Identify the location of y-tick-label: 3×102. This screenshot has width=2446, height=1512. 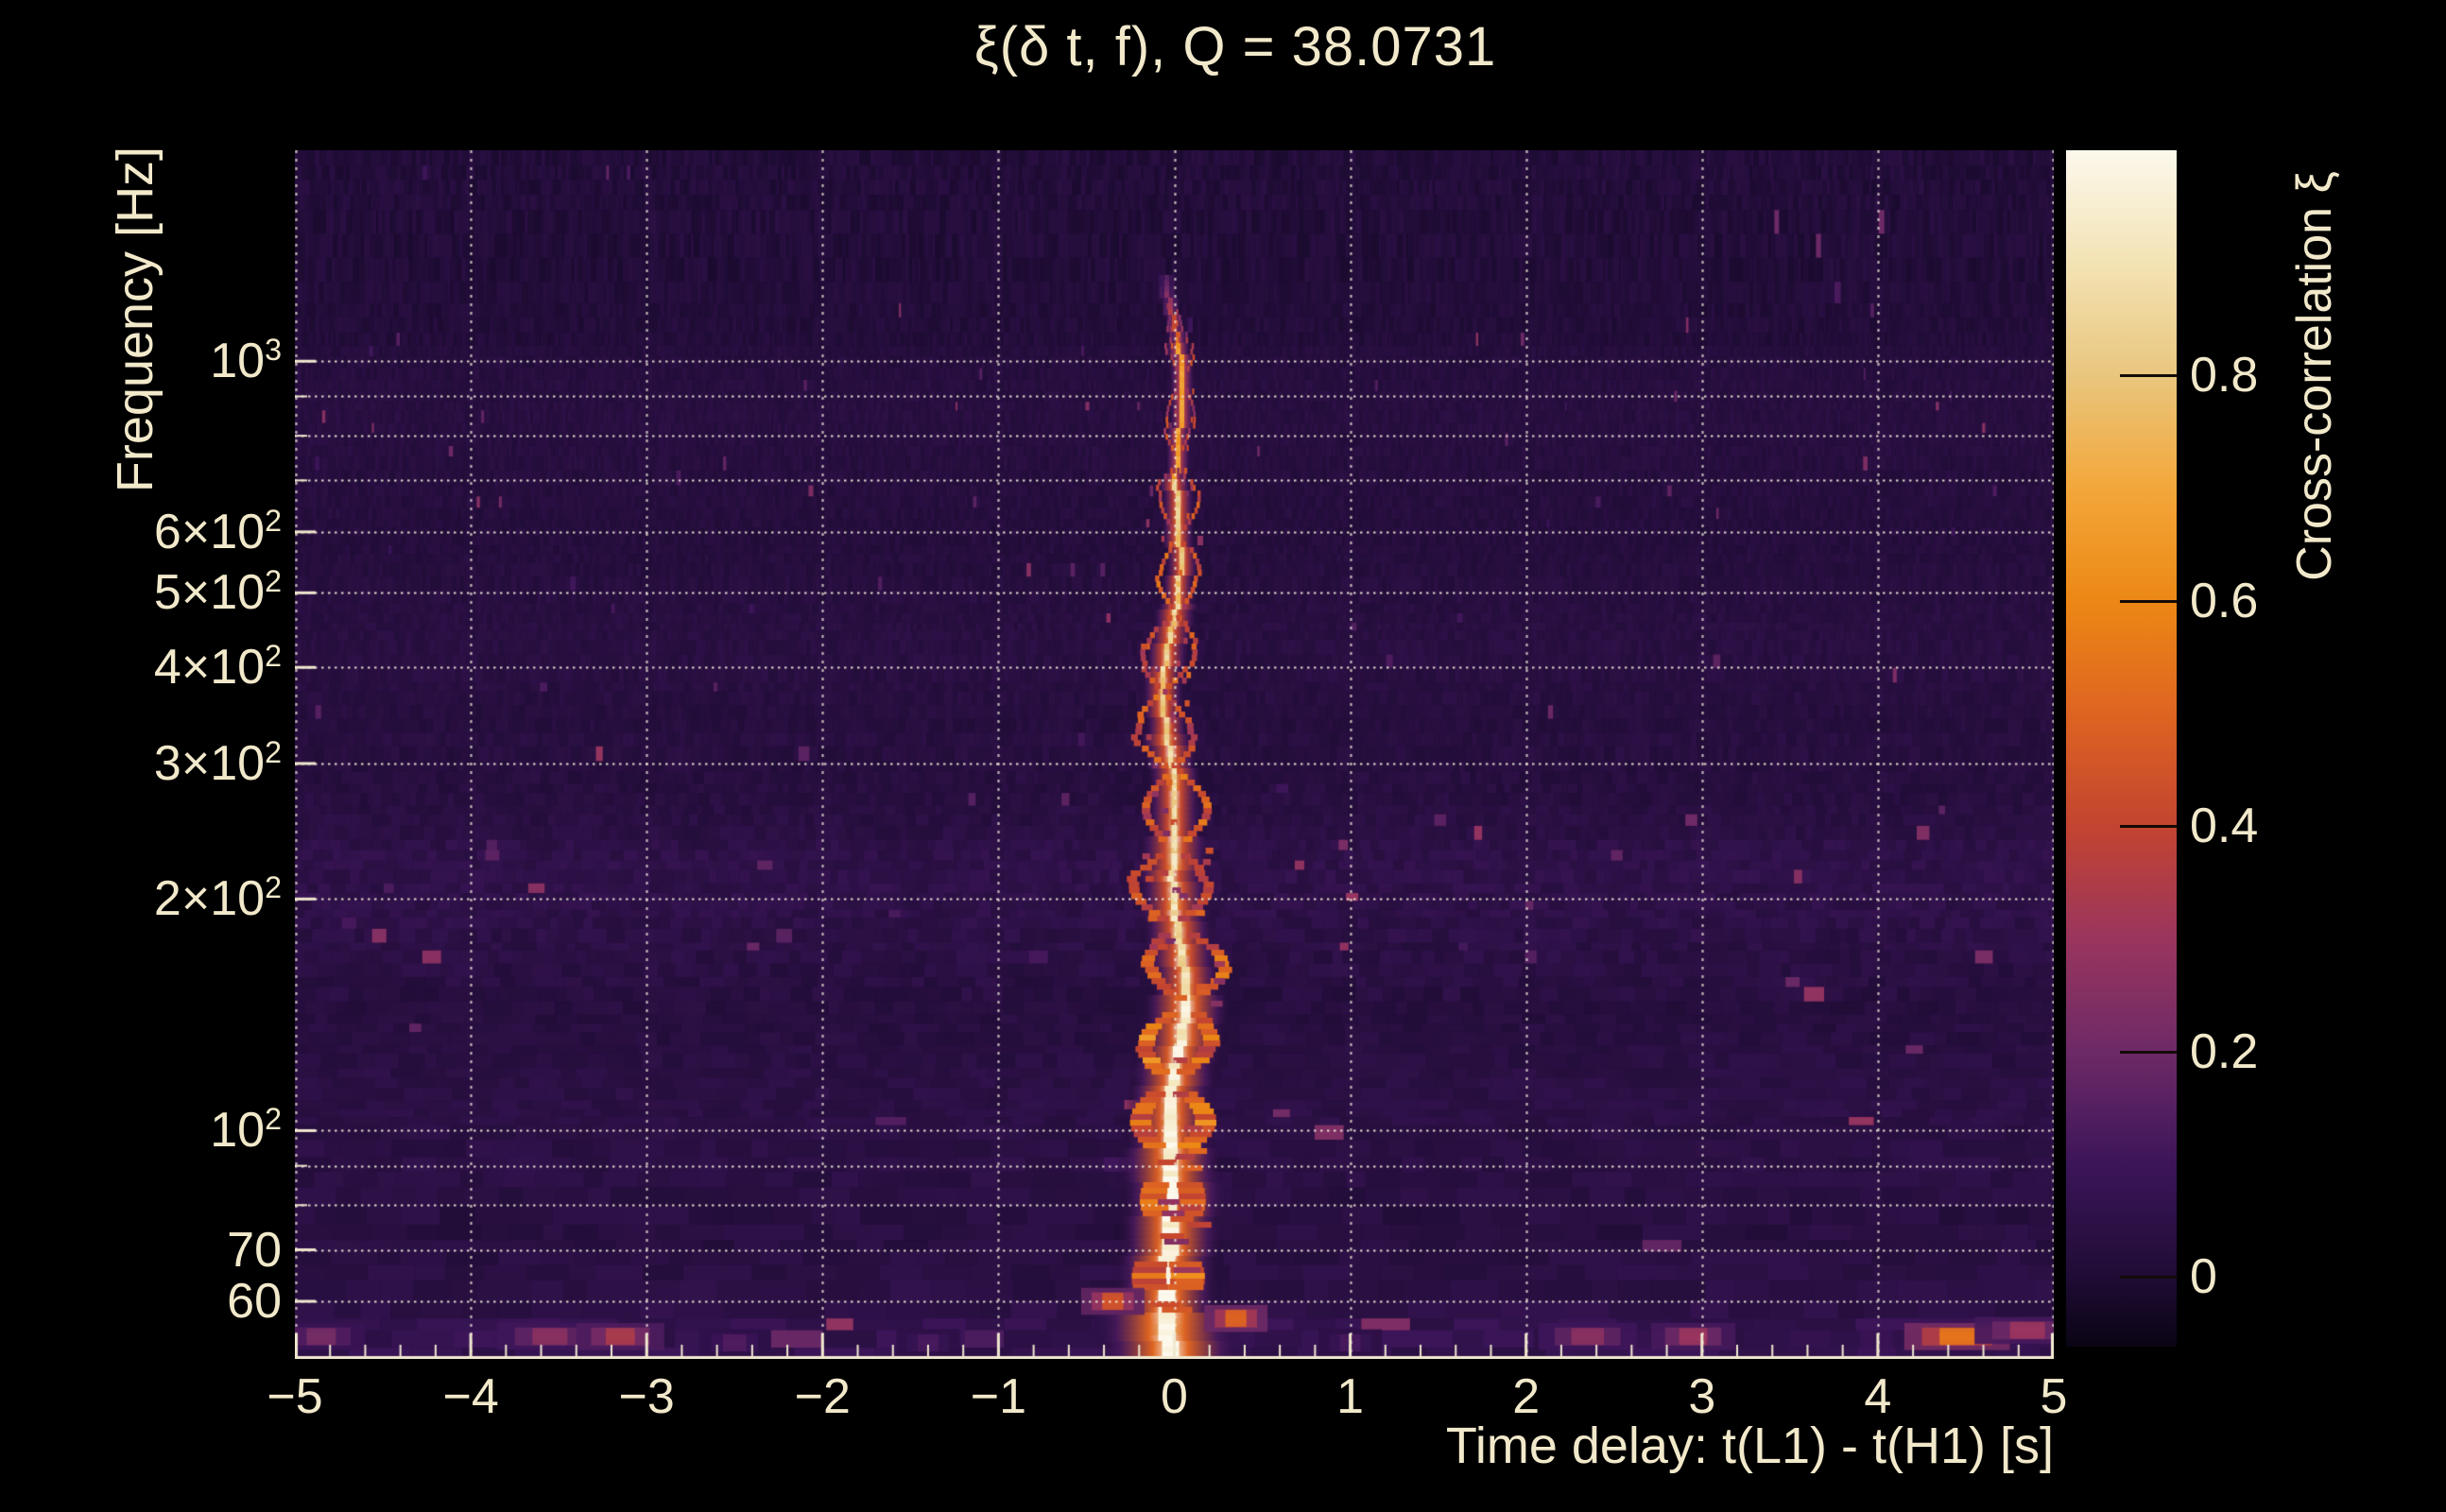
(217, 763).